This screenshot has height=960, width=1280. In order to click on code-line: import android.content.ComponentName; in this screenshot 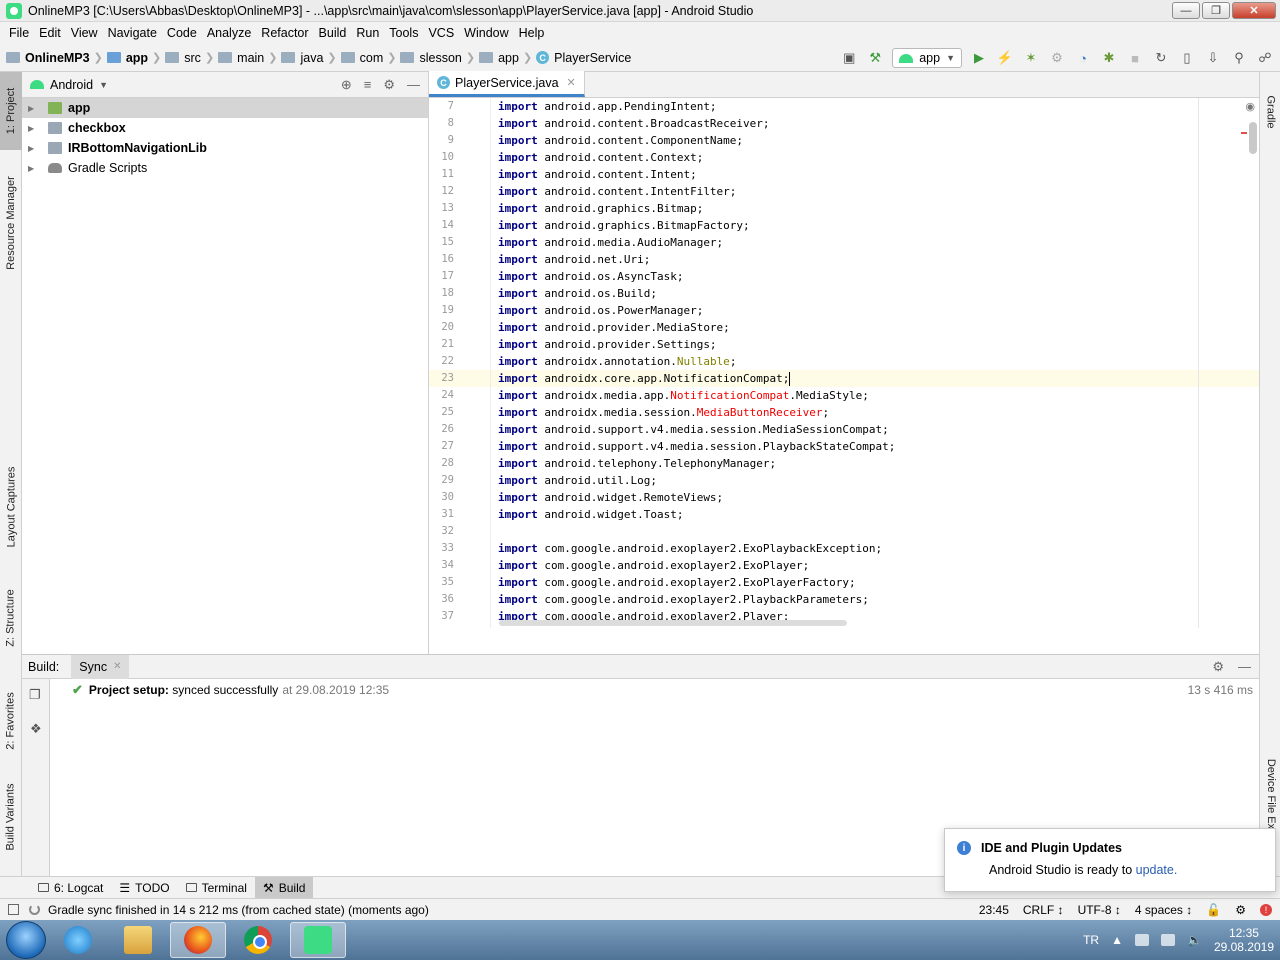, I will do `click(875, 140)`.